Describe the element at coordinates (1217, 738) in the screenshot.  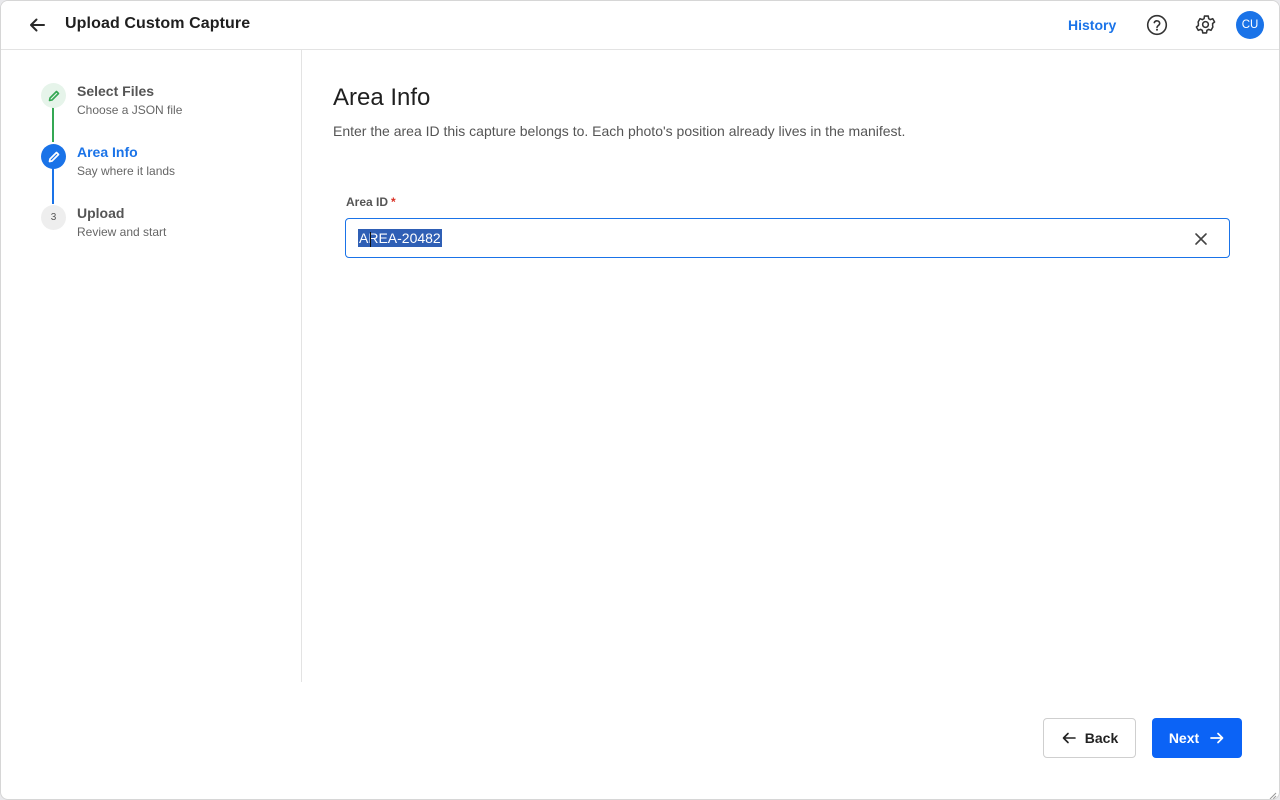
I see `arrow-right-icon` at that location.